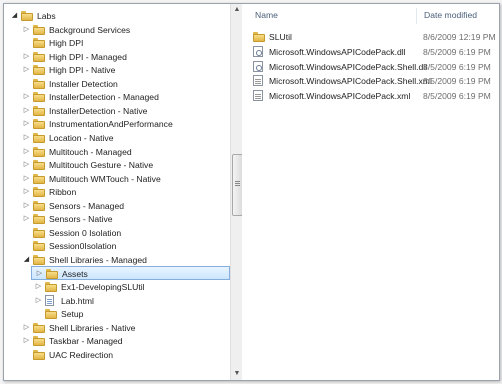 This screenshot has height=384, width=502. Describe the element at coordinates (348, 66) in the screenshot. I see `file-name: Microsoft.WindowsAPICodePack.Shell.dll` at that location.